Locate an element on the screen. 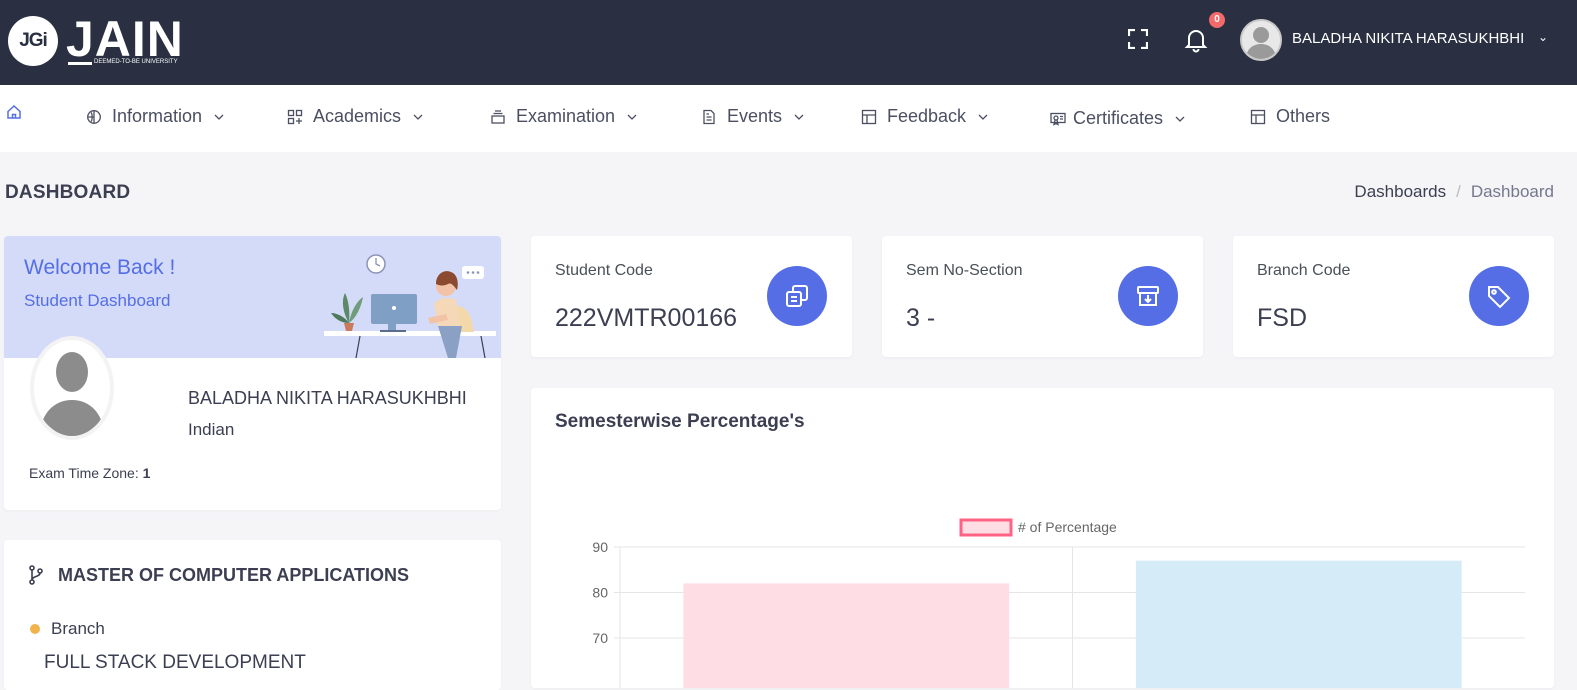  stat-value: 222VMTR00166 is located at coordinates (646, 318).